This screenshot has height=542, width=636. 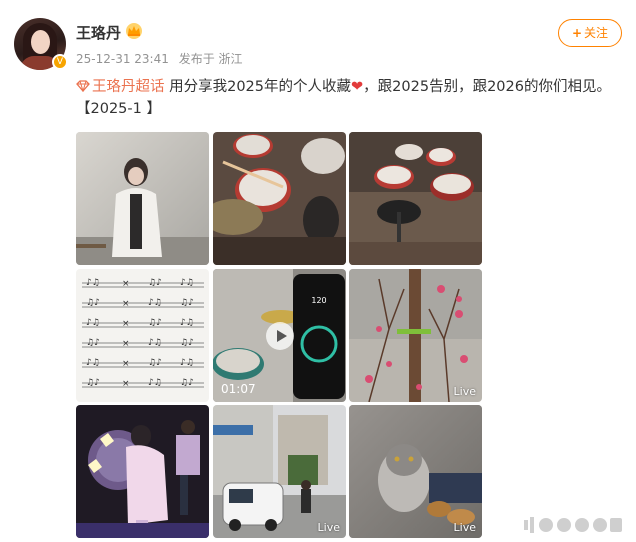 What do you see at coordinates (415, 471) in the screenshot?
I see `photo-9: Live` at bounding box center [415, 471].